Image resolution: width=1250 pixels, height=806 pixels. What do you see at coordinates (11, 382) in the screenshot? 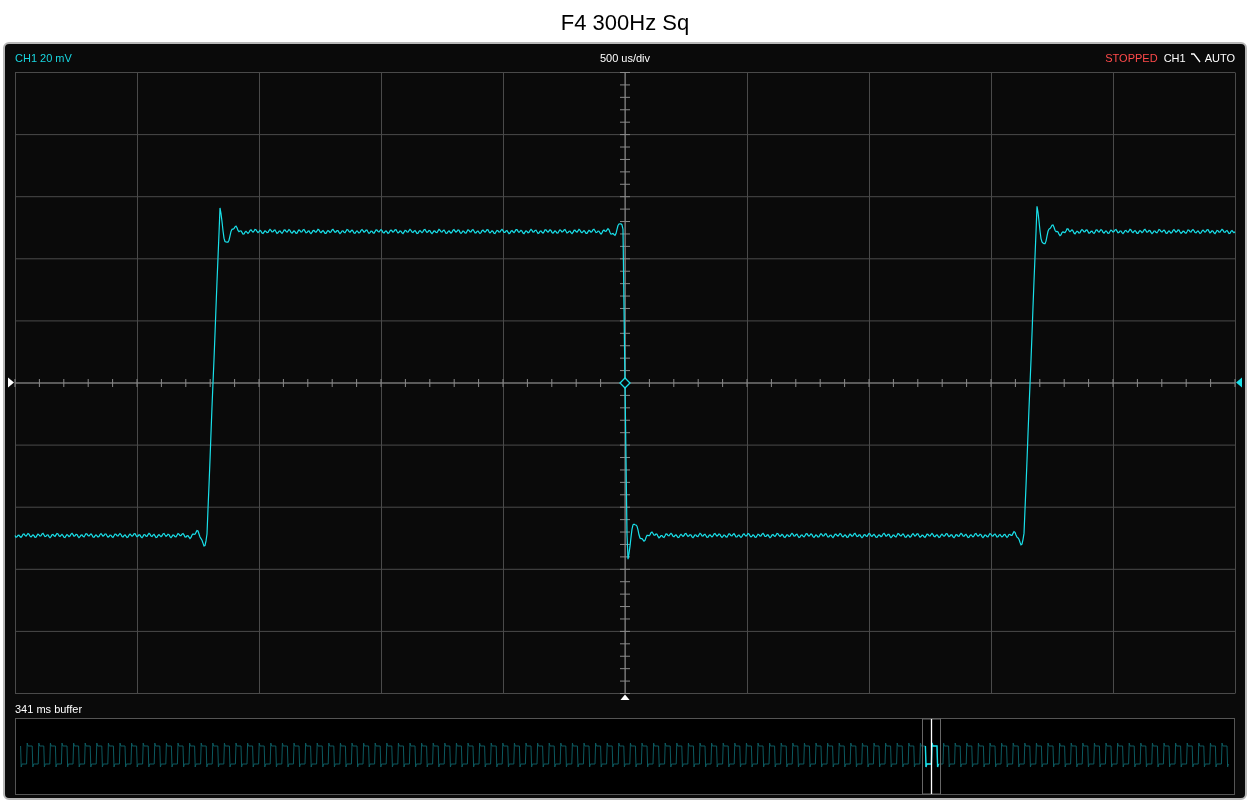
I see `trigger-level-marker-icon` at bounding box center [11, 382].